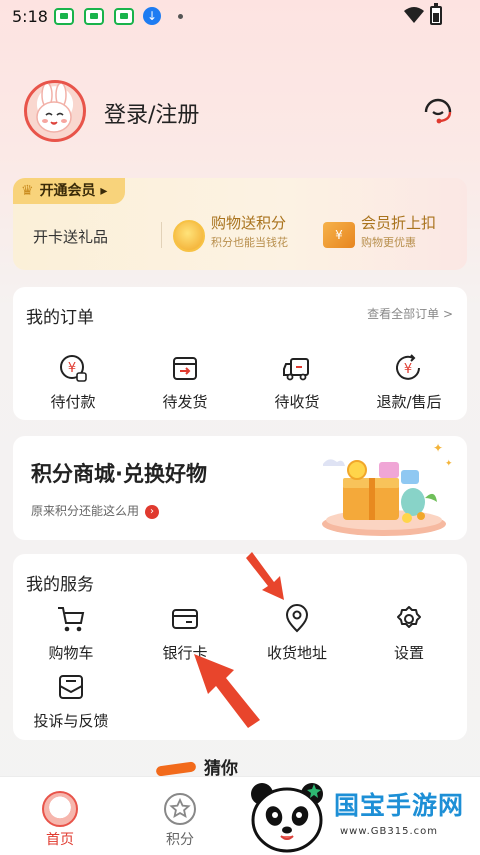  Describe the element at coordinates (176, 769) in the screenshot. I see `swoosh-icon` at that location.